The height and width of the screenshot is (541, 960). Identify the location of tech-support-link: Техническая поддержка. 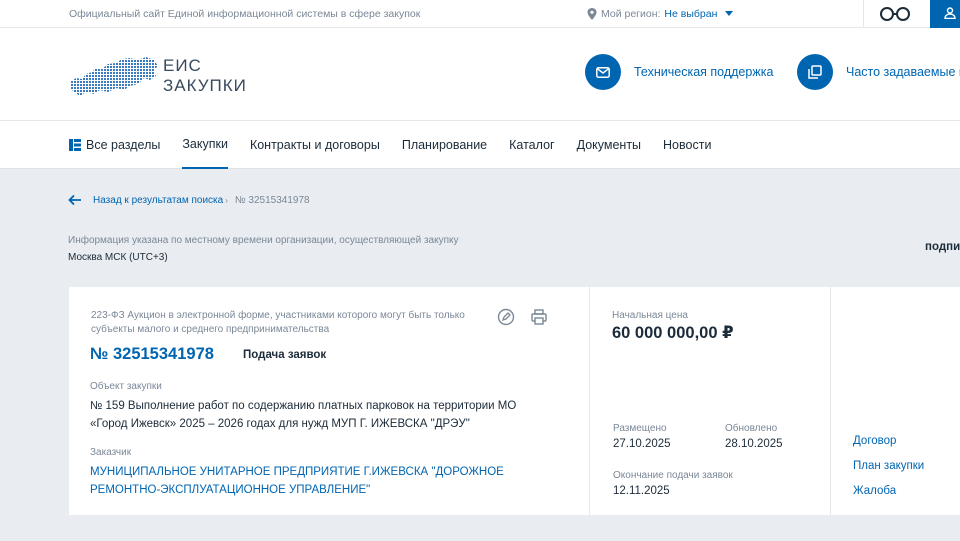
(679, 72).